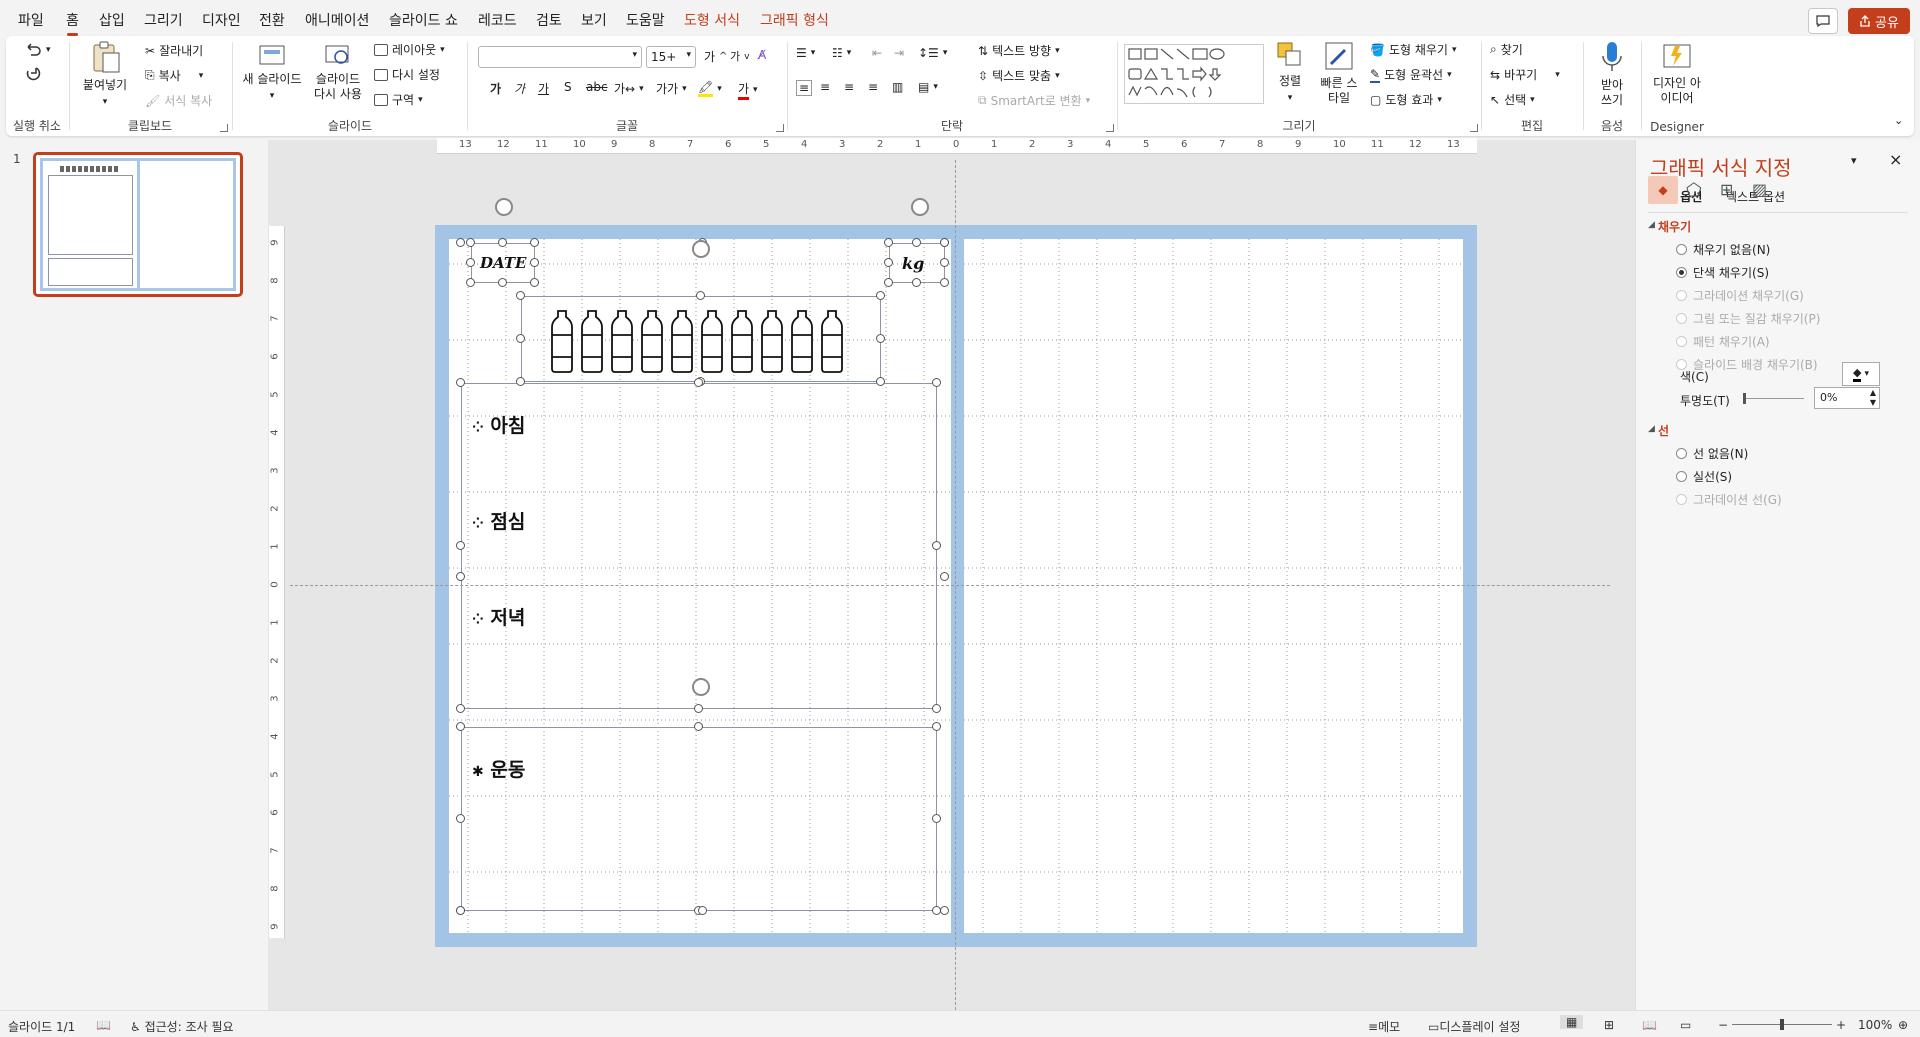 The width and height of the screenshot is (1920, 1037). What do you see at coordinates (950, 585) in the screenshot?
I see `horizontal-guide` at bounding box center [950, 585].